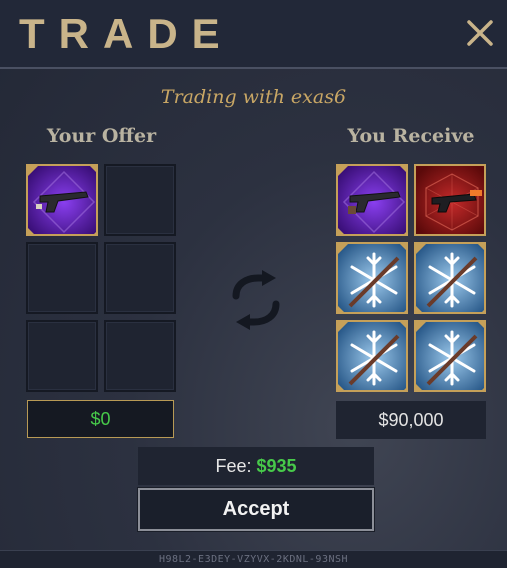 This screenshot has width=507, height=568. Describe the element at coordinates (411, 136) in the screenshot. I see `you-receive-heading: You Receive` at that location.